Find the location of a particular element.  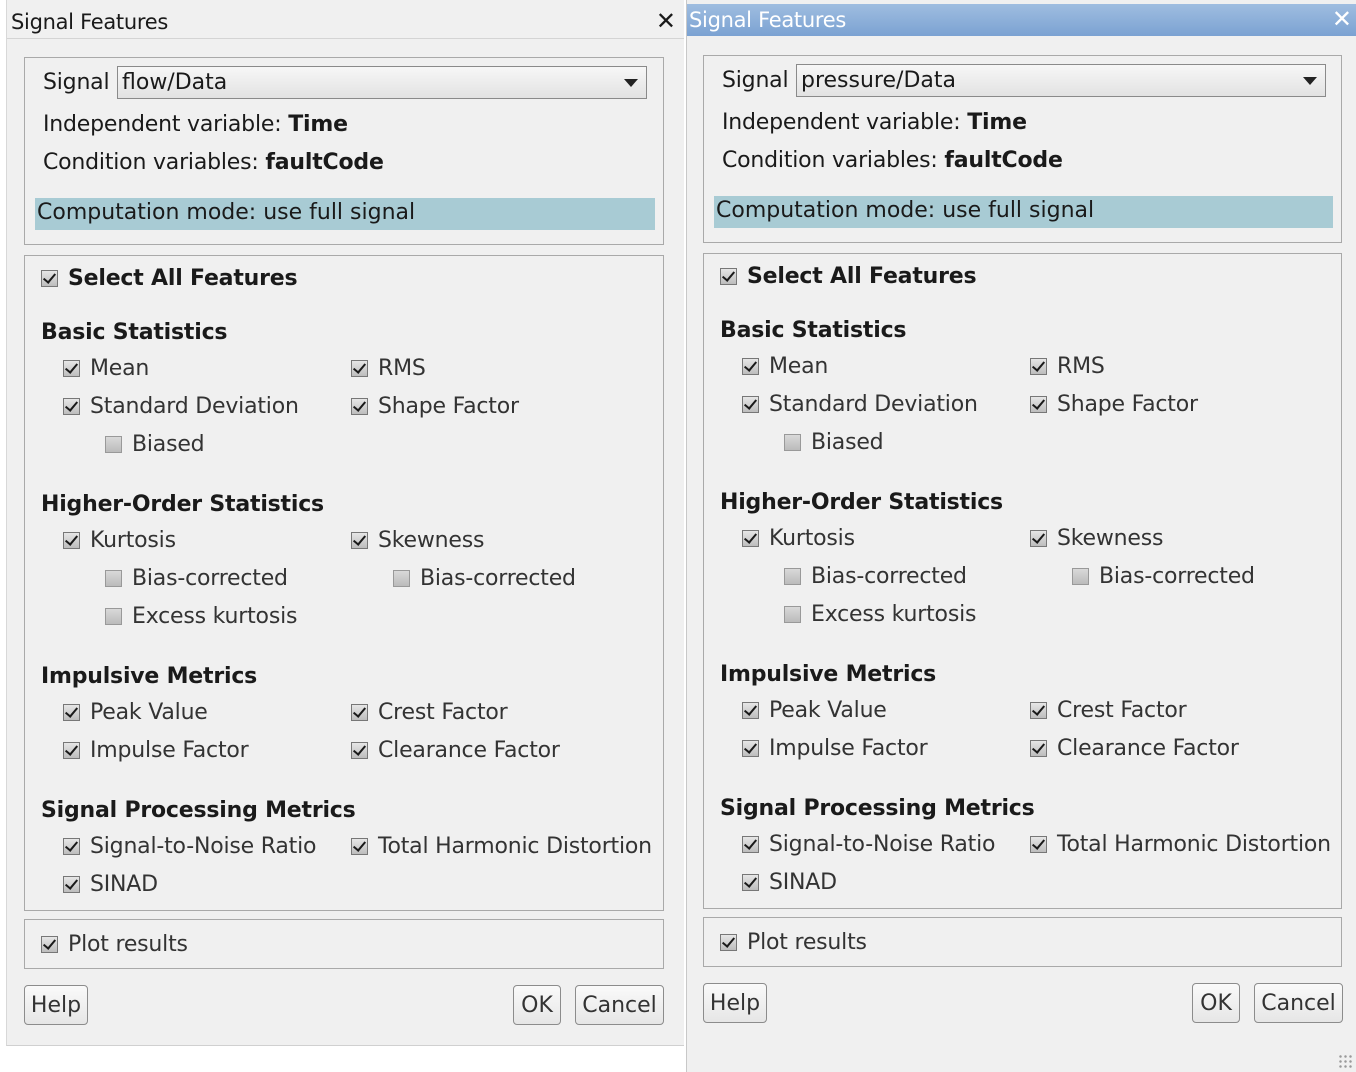

signal-dropdown: flow/Data is located at coordinates (382, 82).